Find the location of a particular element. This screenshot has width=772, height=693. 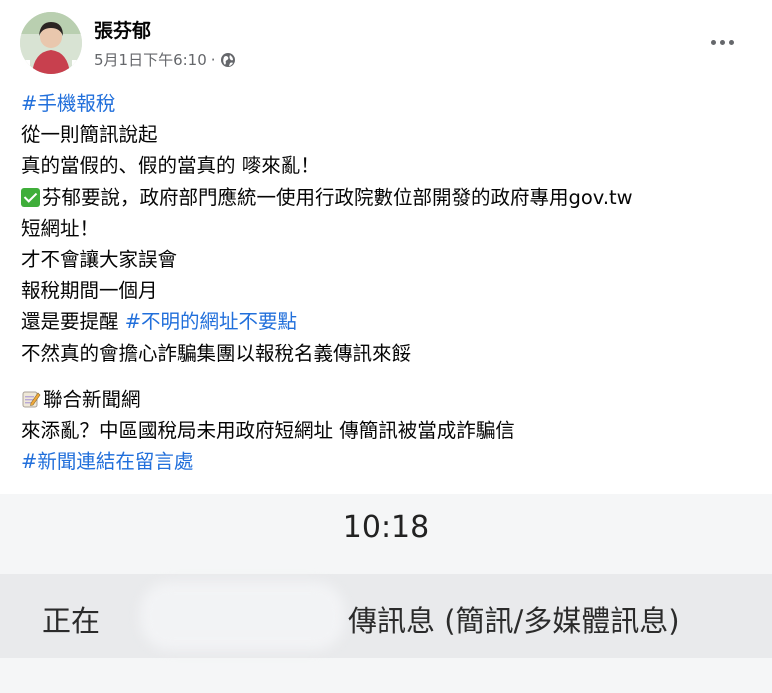

hashtag-link: #不明的網址不要點 is located at coordinates (211, 321).